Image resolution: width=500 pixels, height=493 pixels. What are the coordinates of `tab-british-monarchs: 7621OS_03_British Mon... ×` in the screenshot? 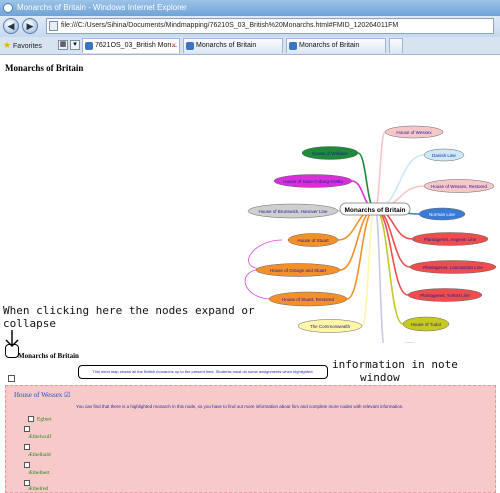 It's located at (131, 45).